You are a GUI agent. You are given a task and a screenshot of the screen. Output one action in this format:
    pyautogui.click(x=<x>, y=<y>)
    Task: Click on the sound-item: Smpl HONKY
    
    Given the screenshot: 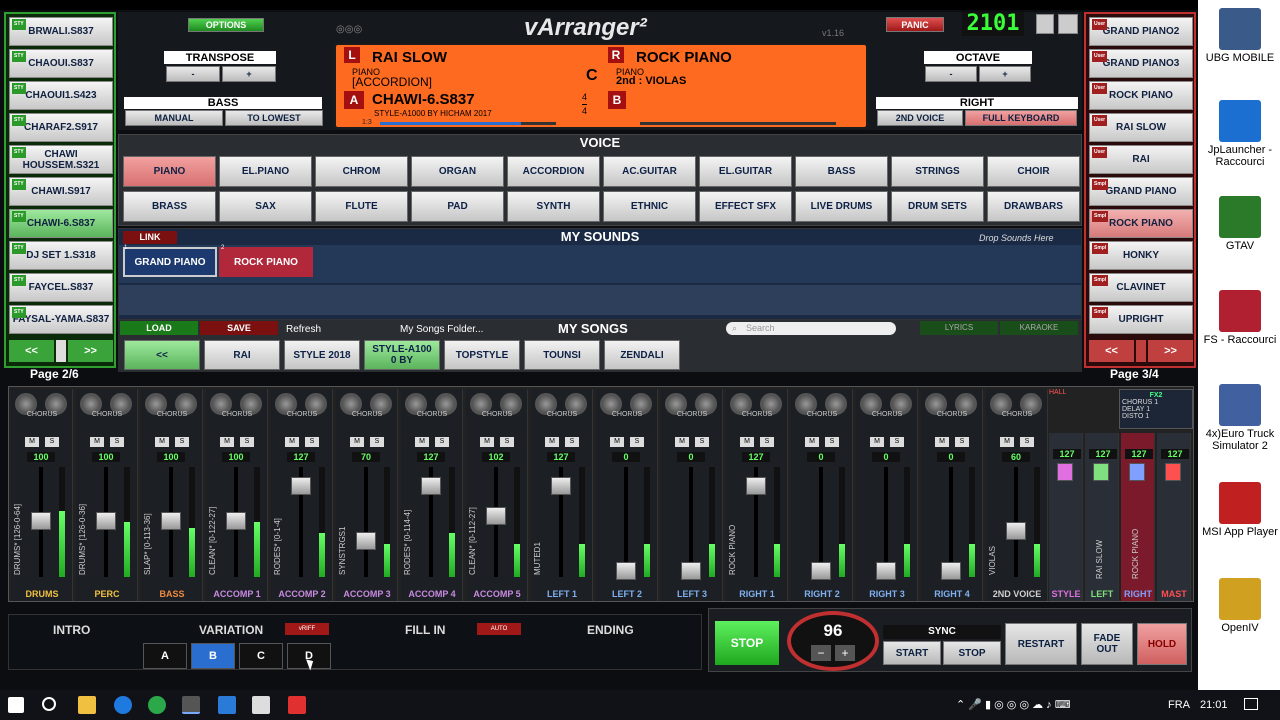 What is the action you would take?
    pyautogui.click(x=1141, y=255)
    